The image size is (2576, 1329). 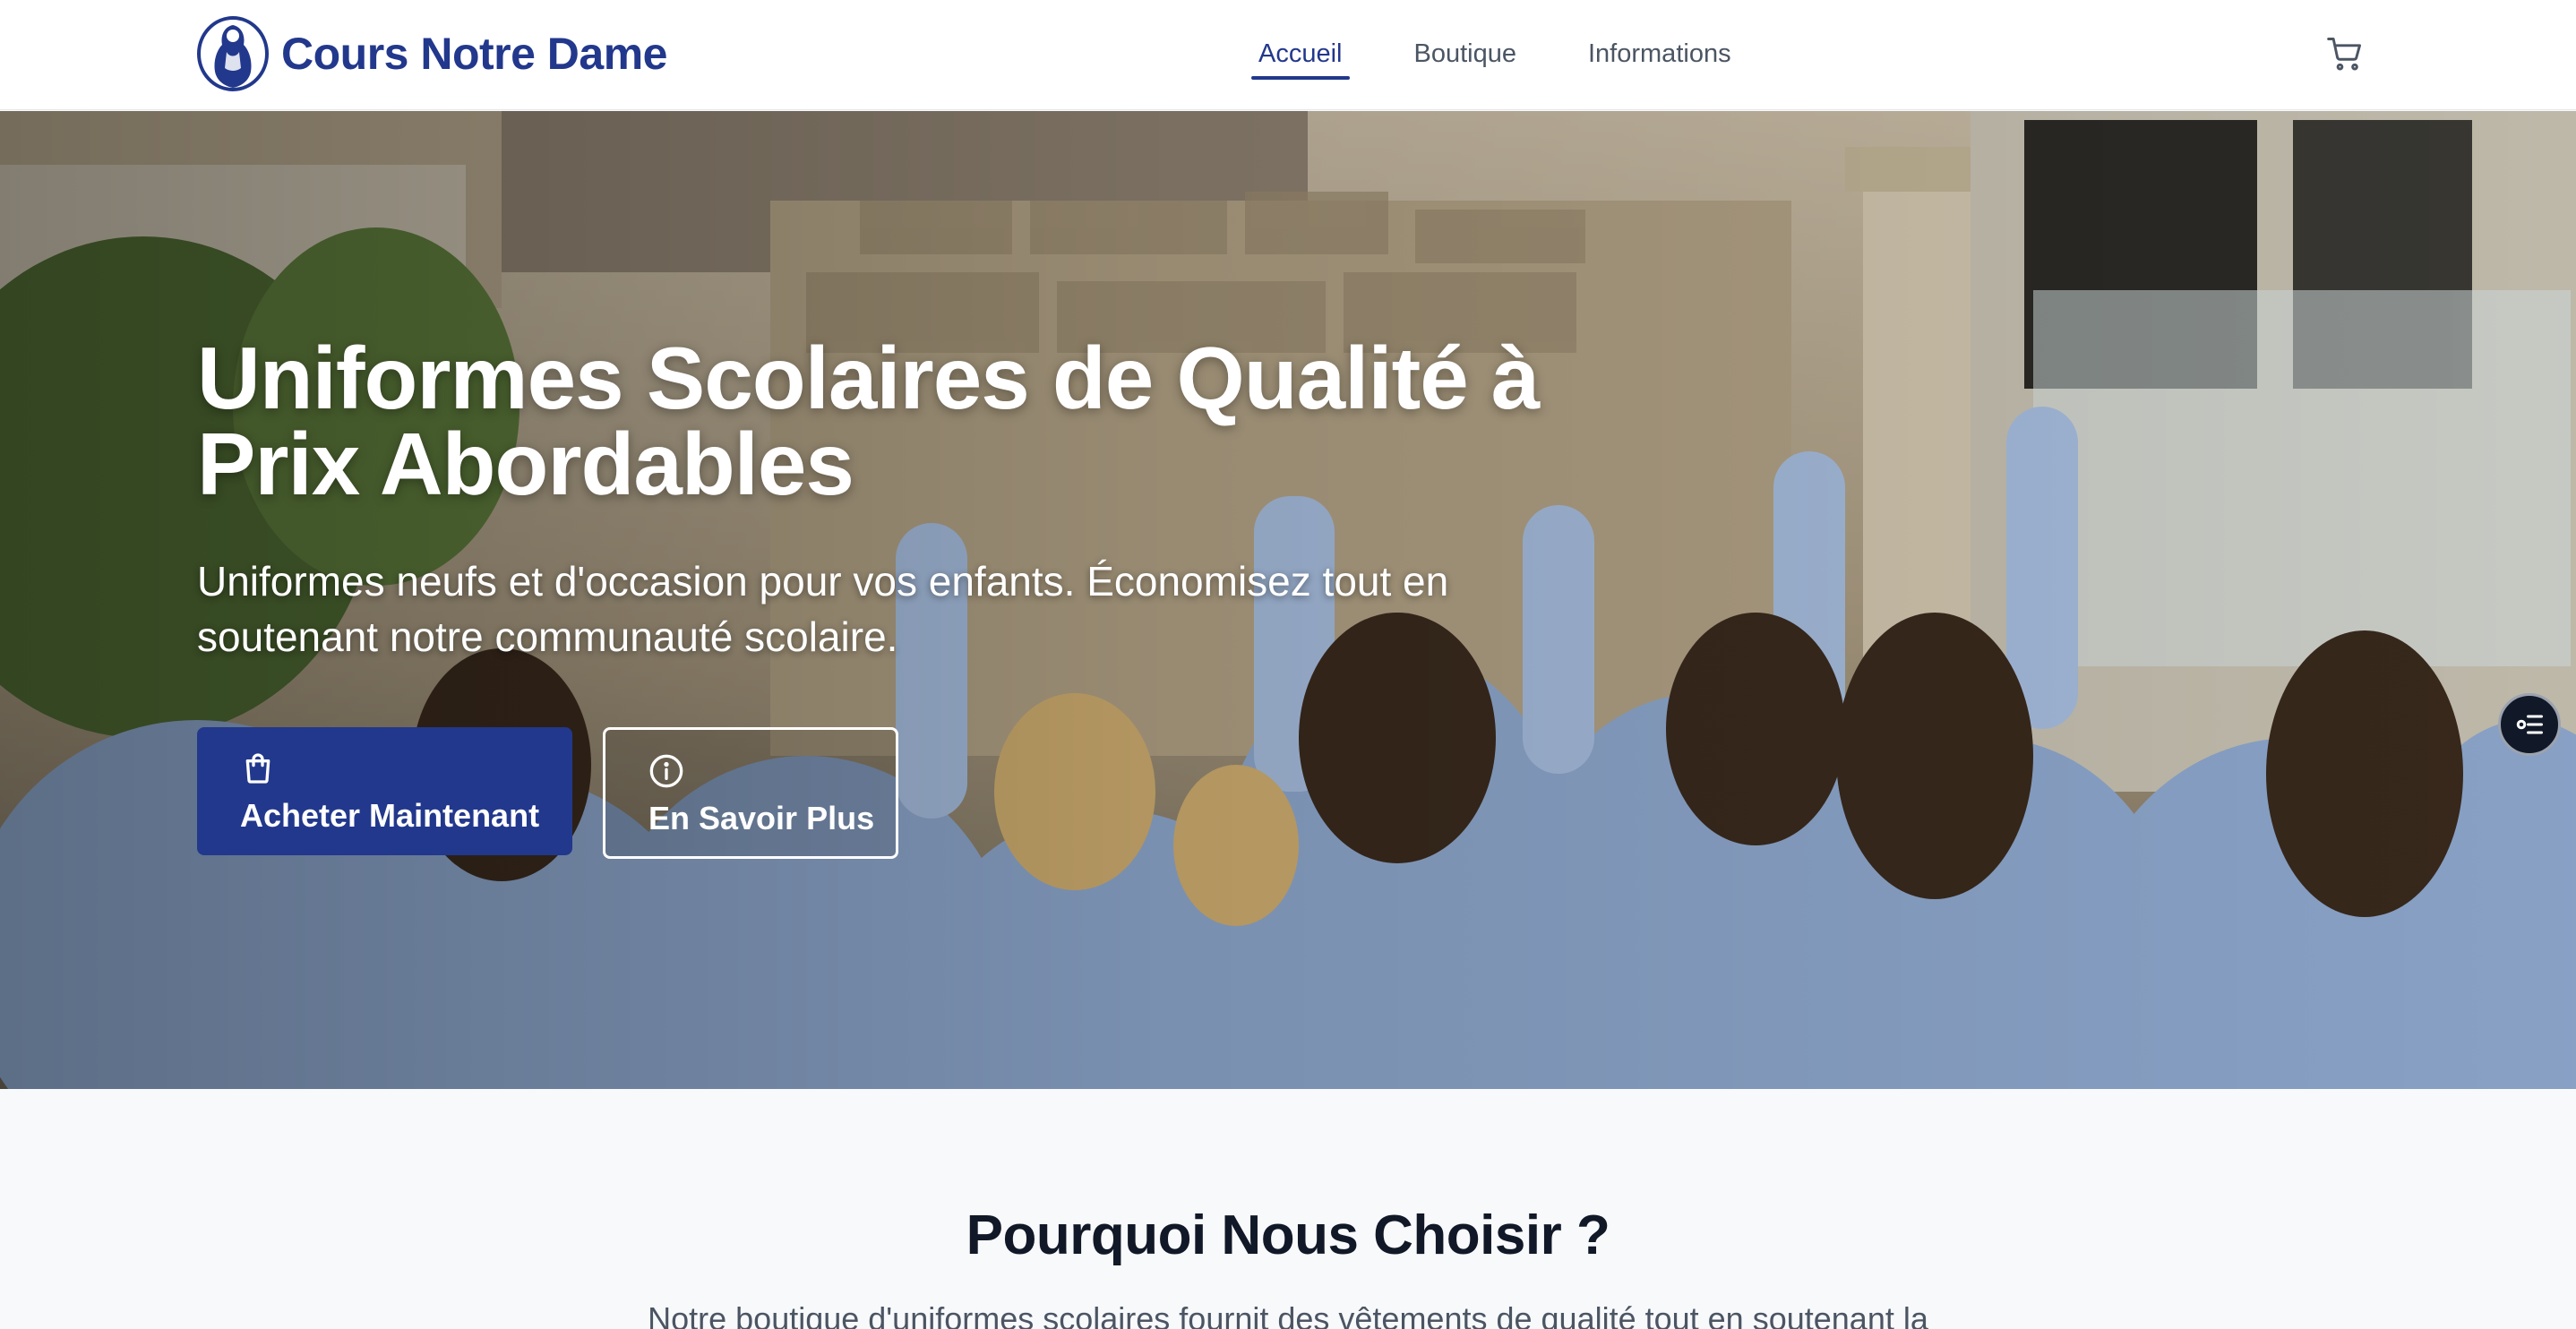 I want to click on shopping-bag-icon, so click(x=257, y=768).